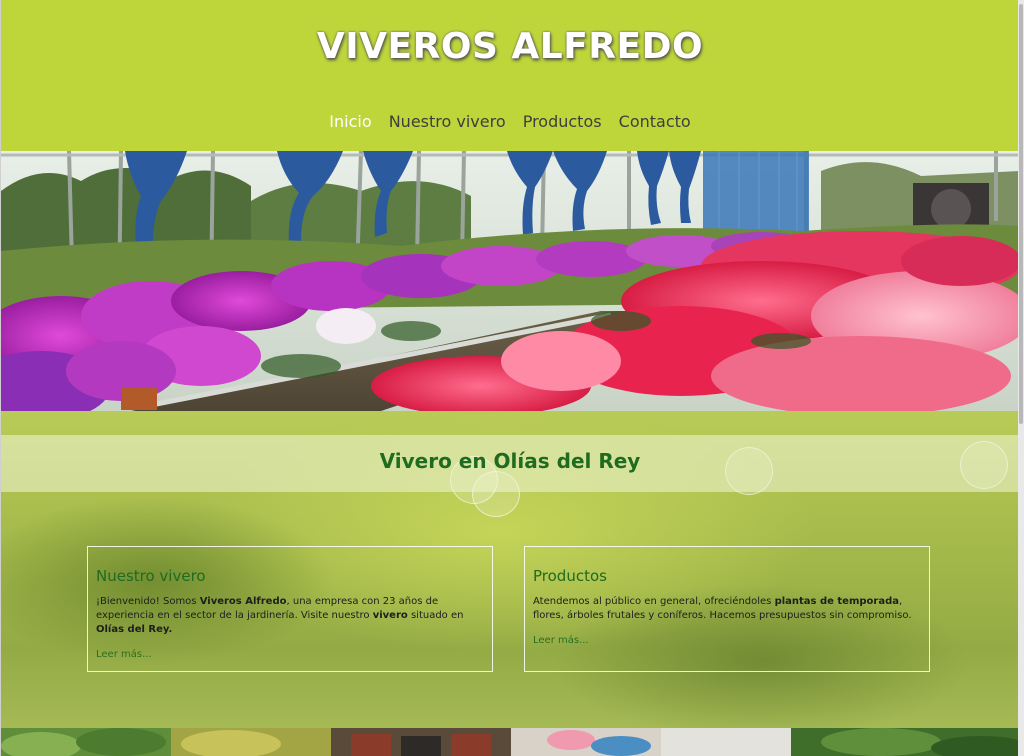 The height and width of the screenshot is (756, 1024). I want to click on footer-image-strip, so click(510, 742).